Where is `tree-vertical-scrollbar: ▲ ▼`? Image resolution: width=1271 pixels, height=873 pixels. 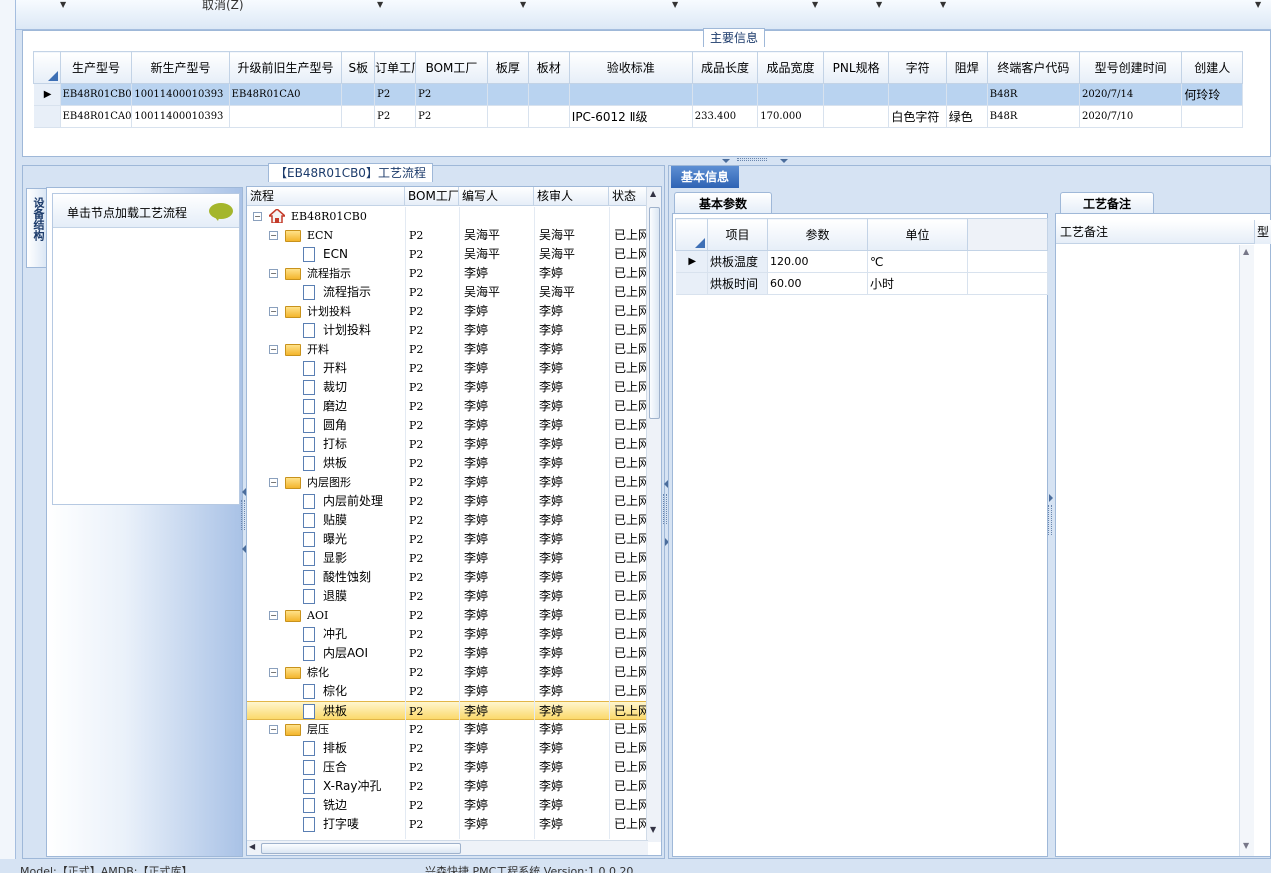 tree-vertical-scrollbar: ▲ ▼ is located at coordinates (653, 514).